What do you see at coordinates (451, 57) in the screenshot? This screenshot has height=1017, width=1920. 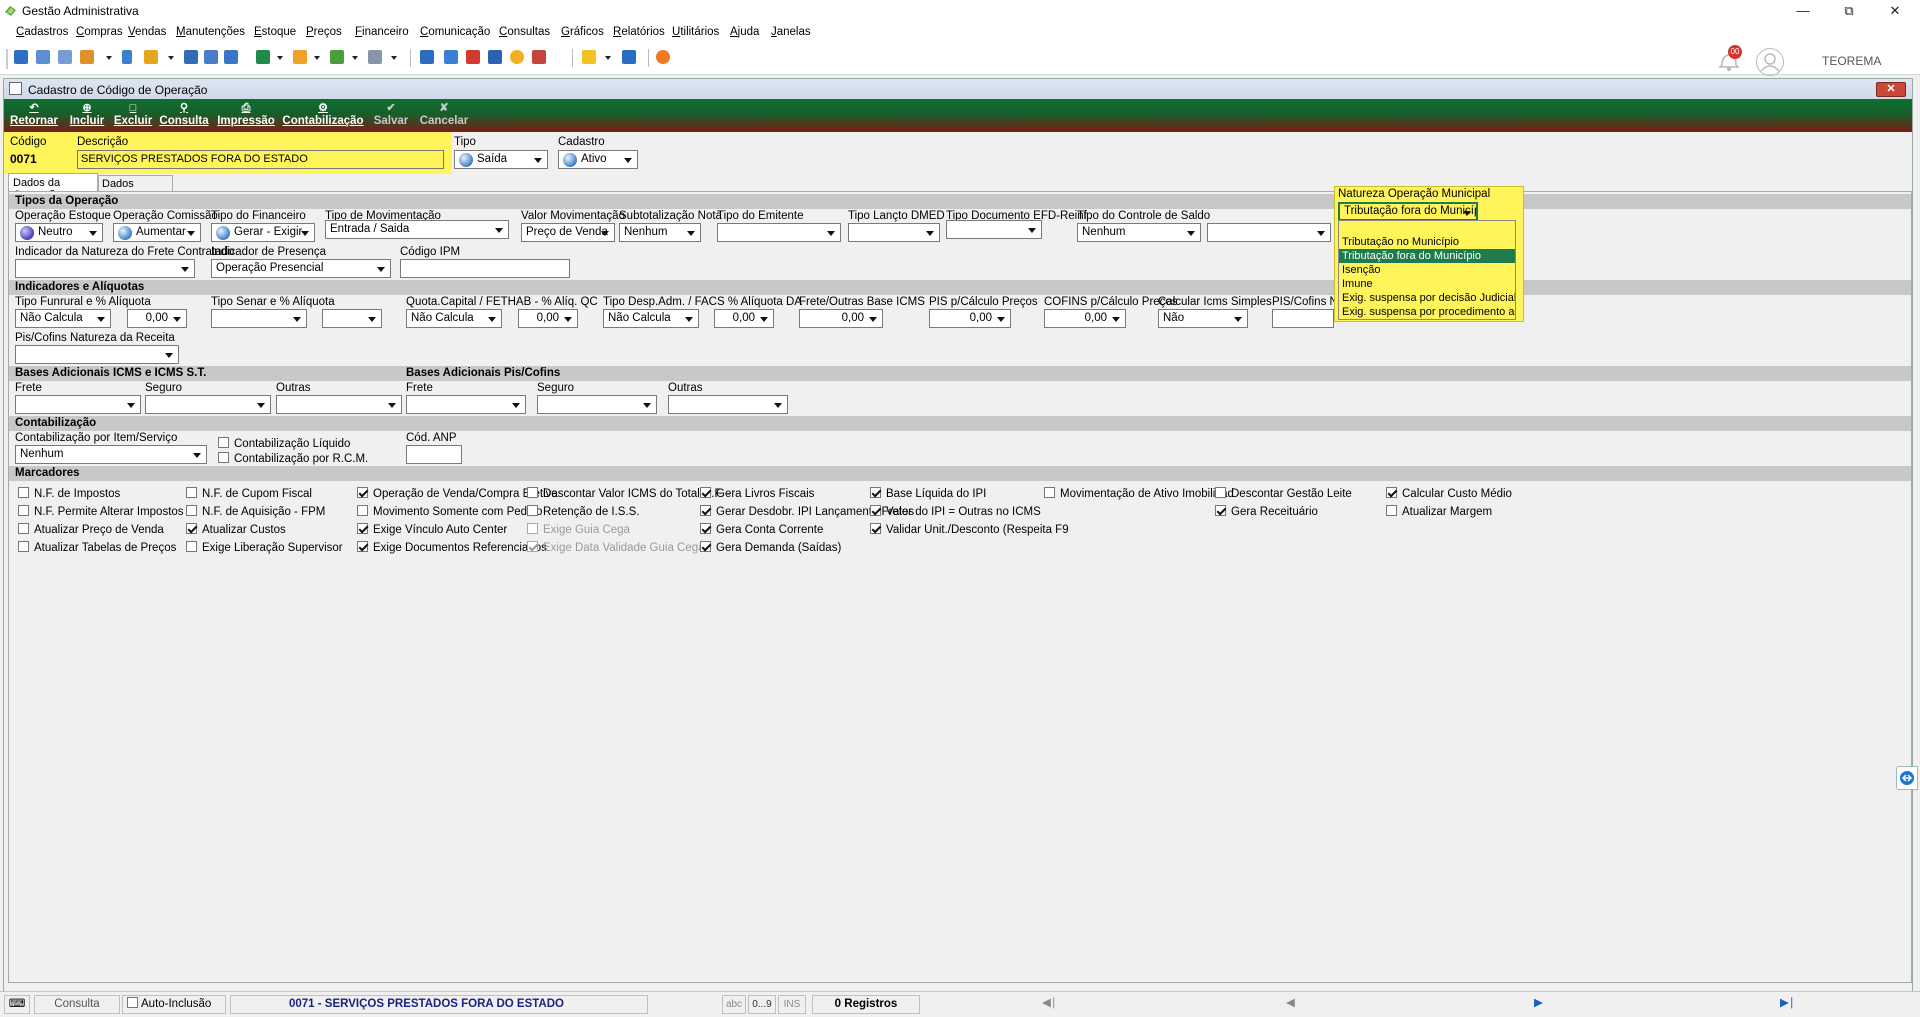 I see `sheet-icon` at bounding box center [451, 57].